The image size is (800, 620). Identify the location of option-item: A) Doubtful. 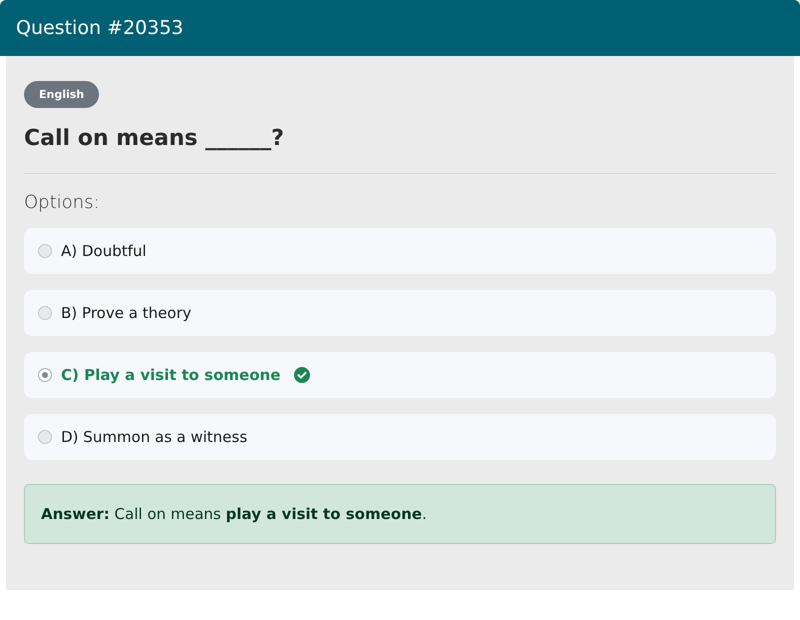
(400, 251).